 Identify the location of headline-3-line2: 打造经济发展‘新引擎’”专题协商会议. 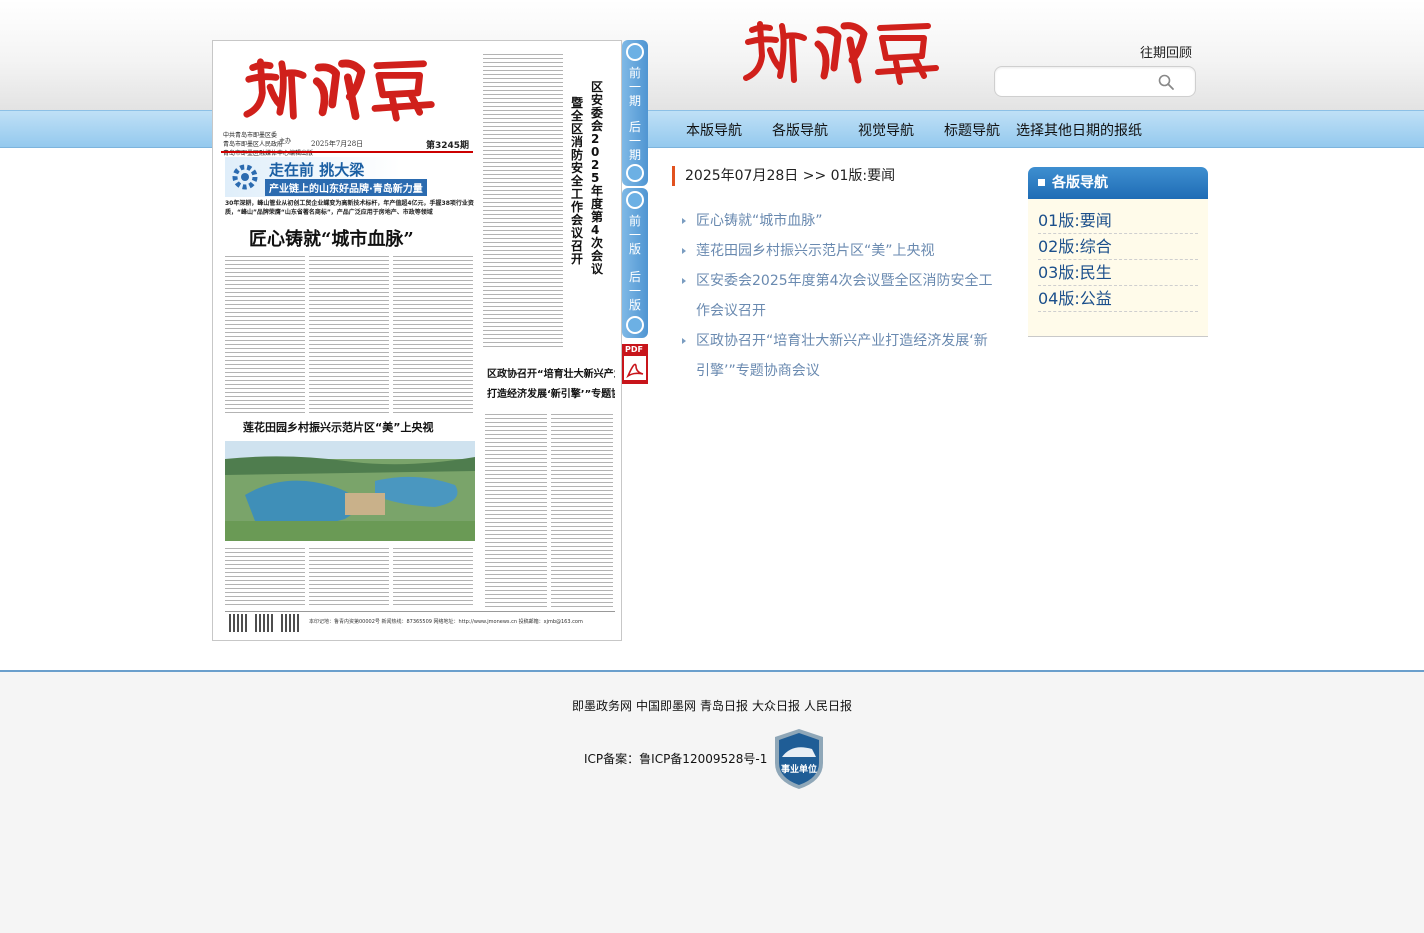
(551, 394).